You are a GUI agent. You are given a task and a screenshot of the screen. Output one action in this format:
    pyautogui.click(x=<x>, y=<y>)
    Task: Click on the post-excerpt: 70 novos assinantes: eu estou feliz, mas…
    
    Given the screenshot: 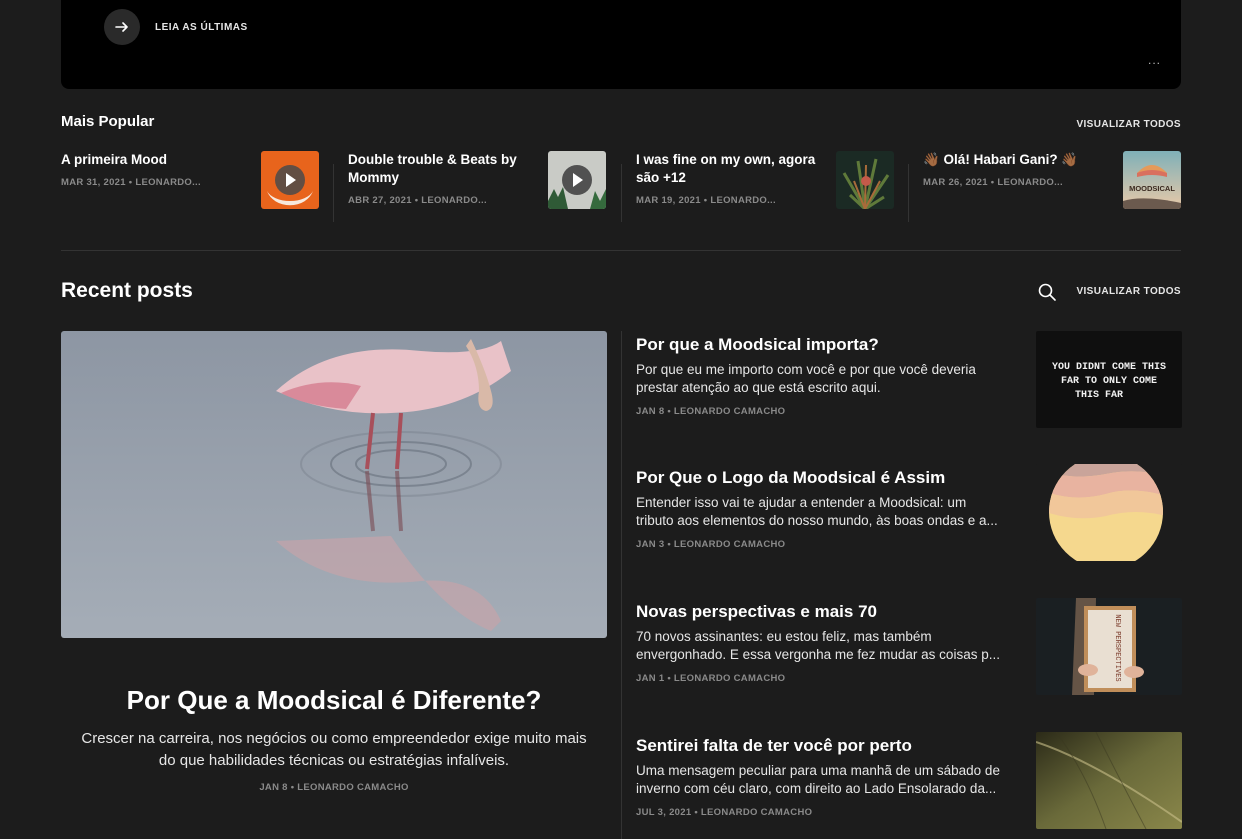 What is the action you would take?
    pyautogui.click(x=818, y=645)
    